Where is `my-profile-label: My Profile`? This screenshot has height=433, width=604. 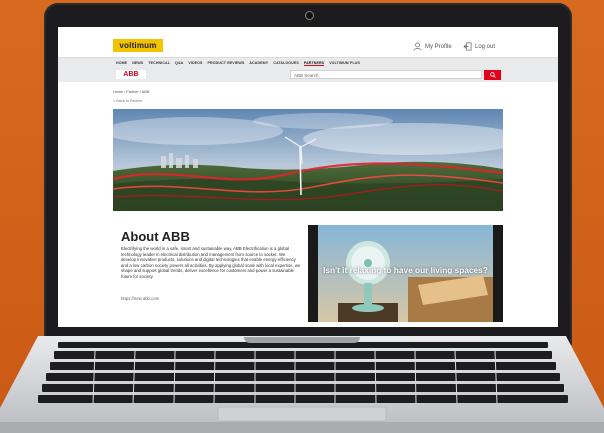
my-profile-label: My Profile is located at coordinates (438, 46).